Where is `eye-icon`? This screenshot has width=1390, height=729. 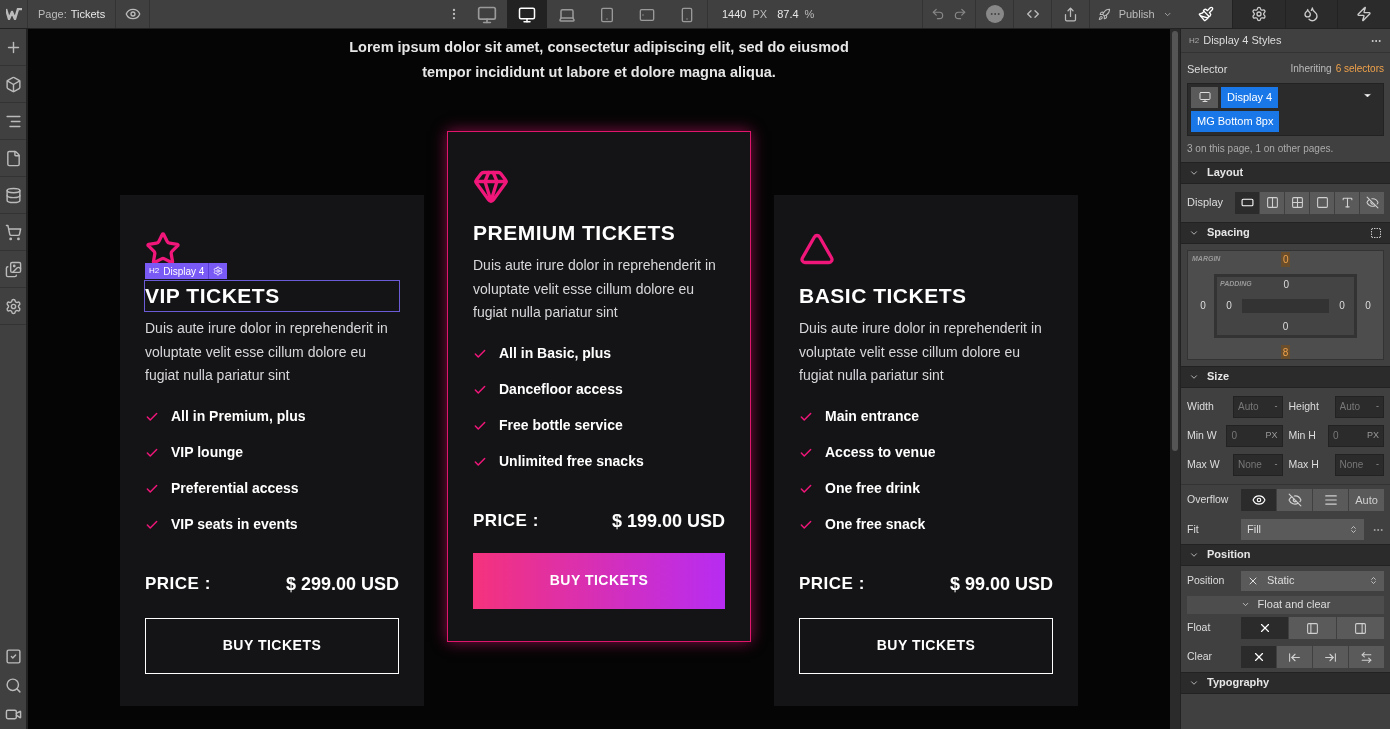
eye-icon is located at coordinates (1258, 500).